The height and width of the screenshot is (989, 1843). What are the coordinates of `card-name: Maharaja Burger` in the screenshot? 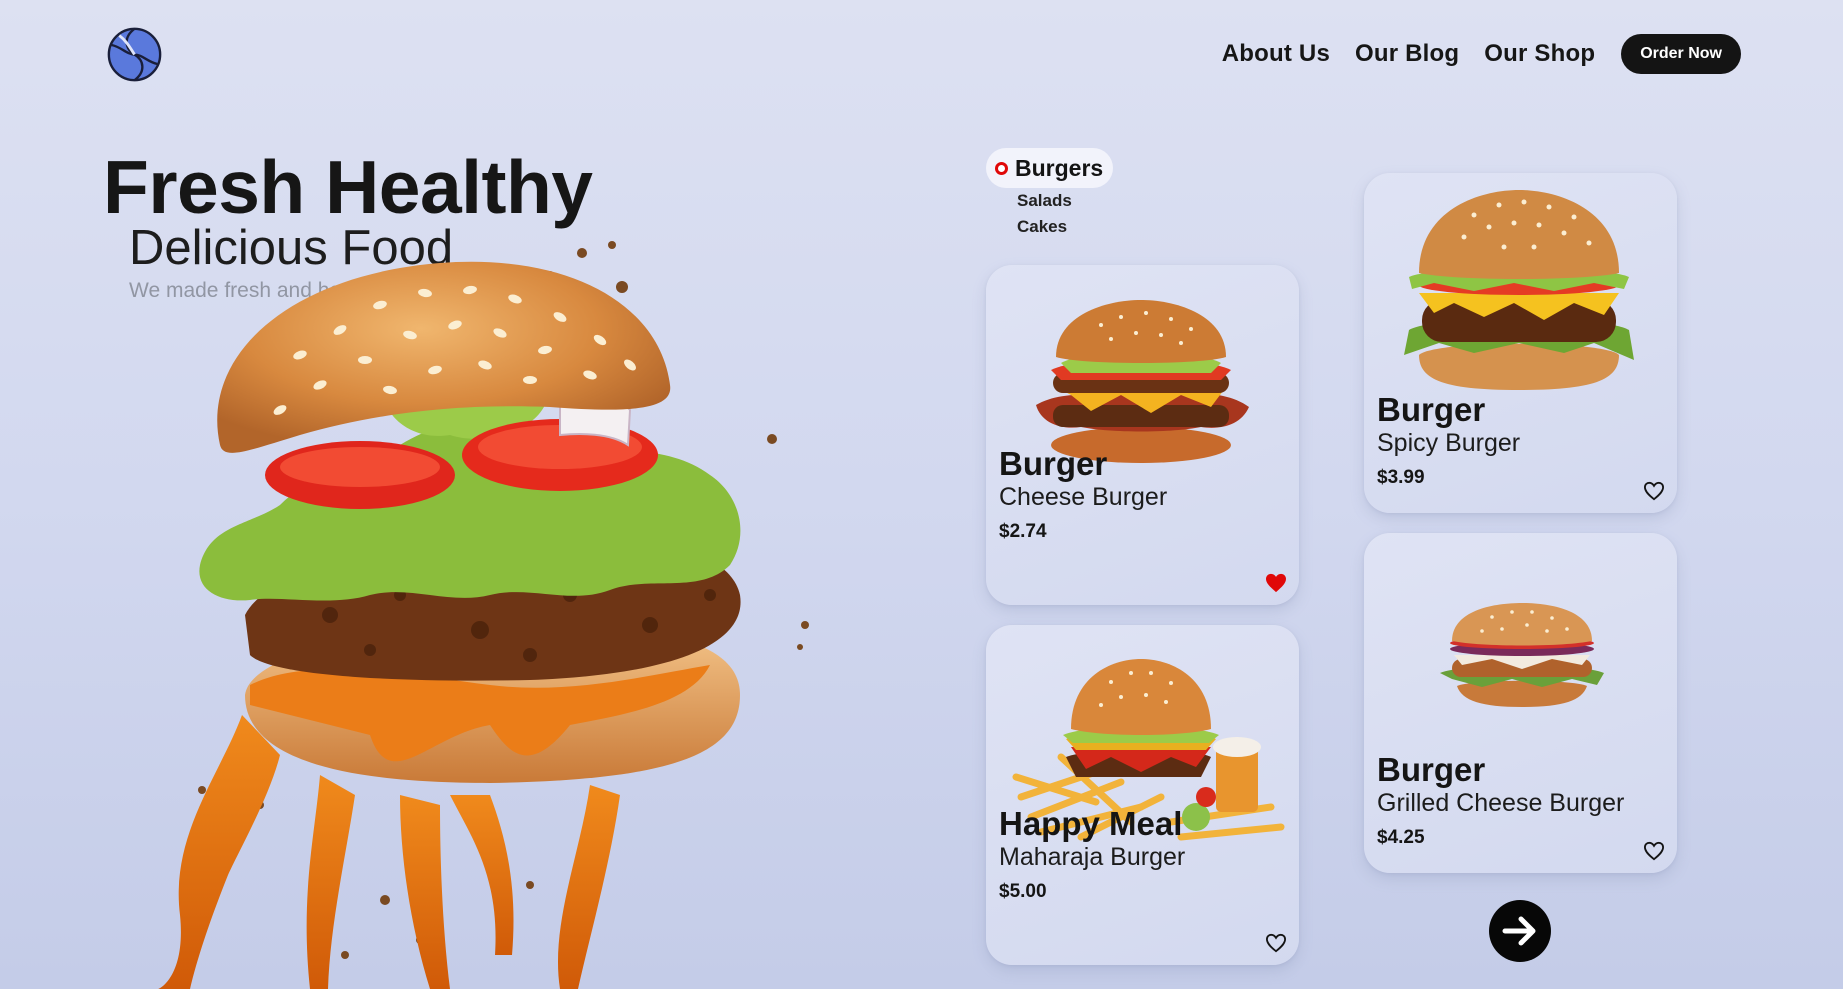 It's located at (1092, 857).